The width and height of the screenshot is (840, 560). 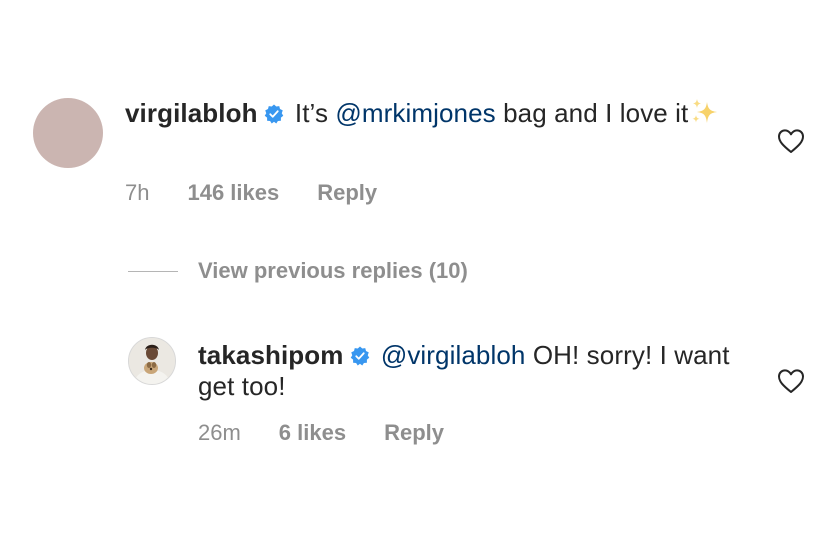 I want to click on comment-username: virgilabloh, so click(x=191, y=113).